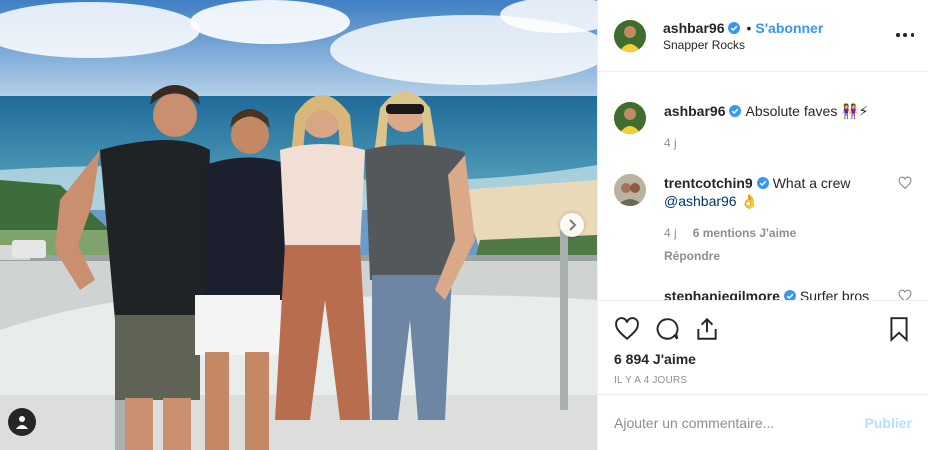 The width and height of the screenshot is (928, 450). What do you see at coordinates (627, 329) in the screenshot?
I see `like-heart-icon` at bounding box center [627, 329].